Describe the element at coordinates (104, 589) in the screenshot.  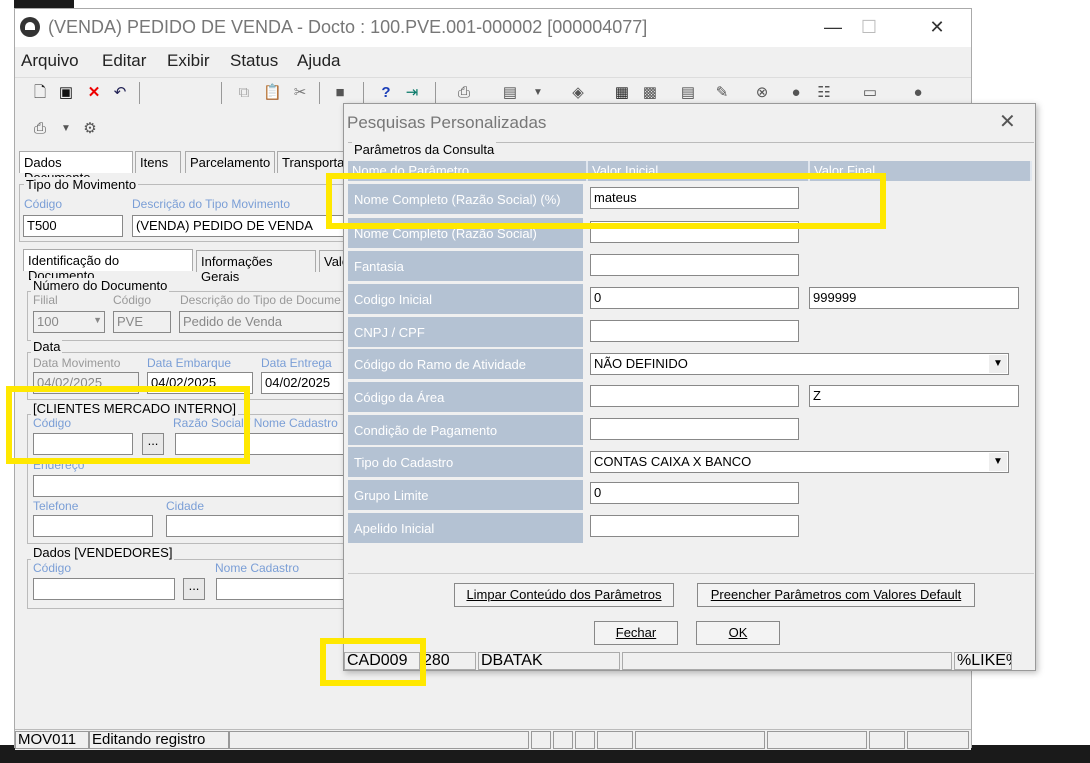
I see `vendedor-codigo-field` at that location.